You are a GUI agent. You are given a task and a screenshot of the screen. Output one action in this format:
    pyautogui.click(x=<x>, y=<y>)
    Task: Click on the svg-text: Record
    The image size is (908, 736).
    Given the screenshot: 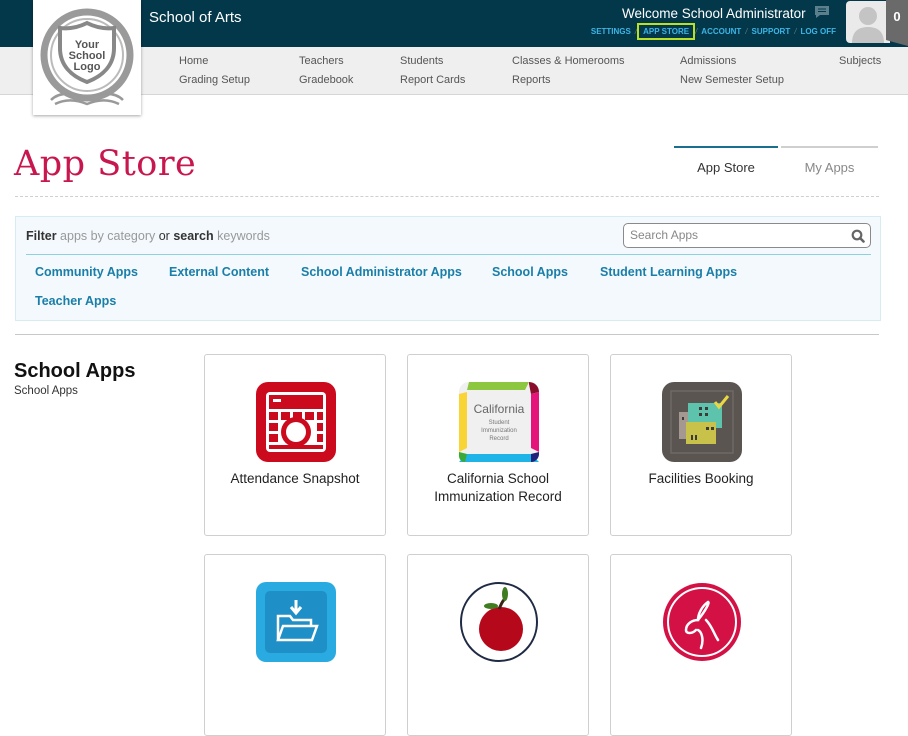 What is the action you would take?
    pyautogui.click(x=498, y=439)
    